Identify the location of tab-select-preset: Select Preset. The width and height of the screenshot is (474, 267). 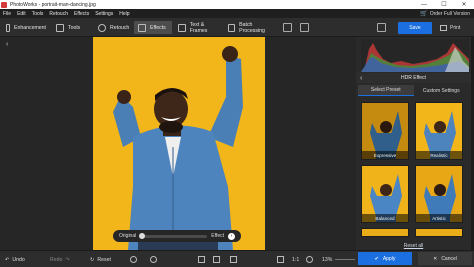
(386, 90).